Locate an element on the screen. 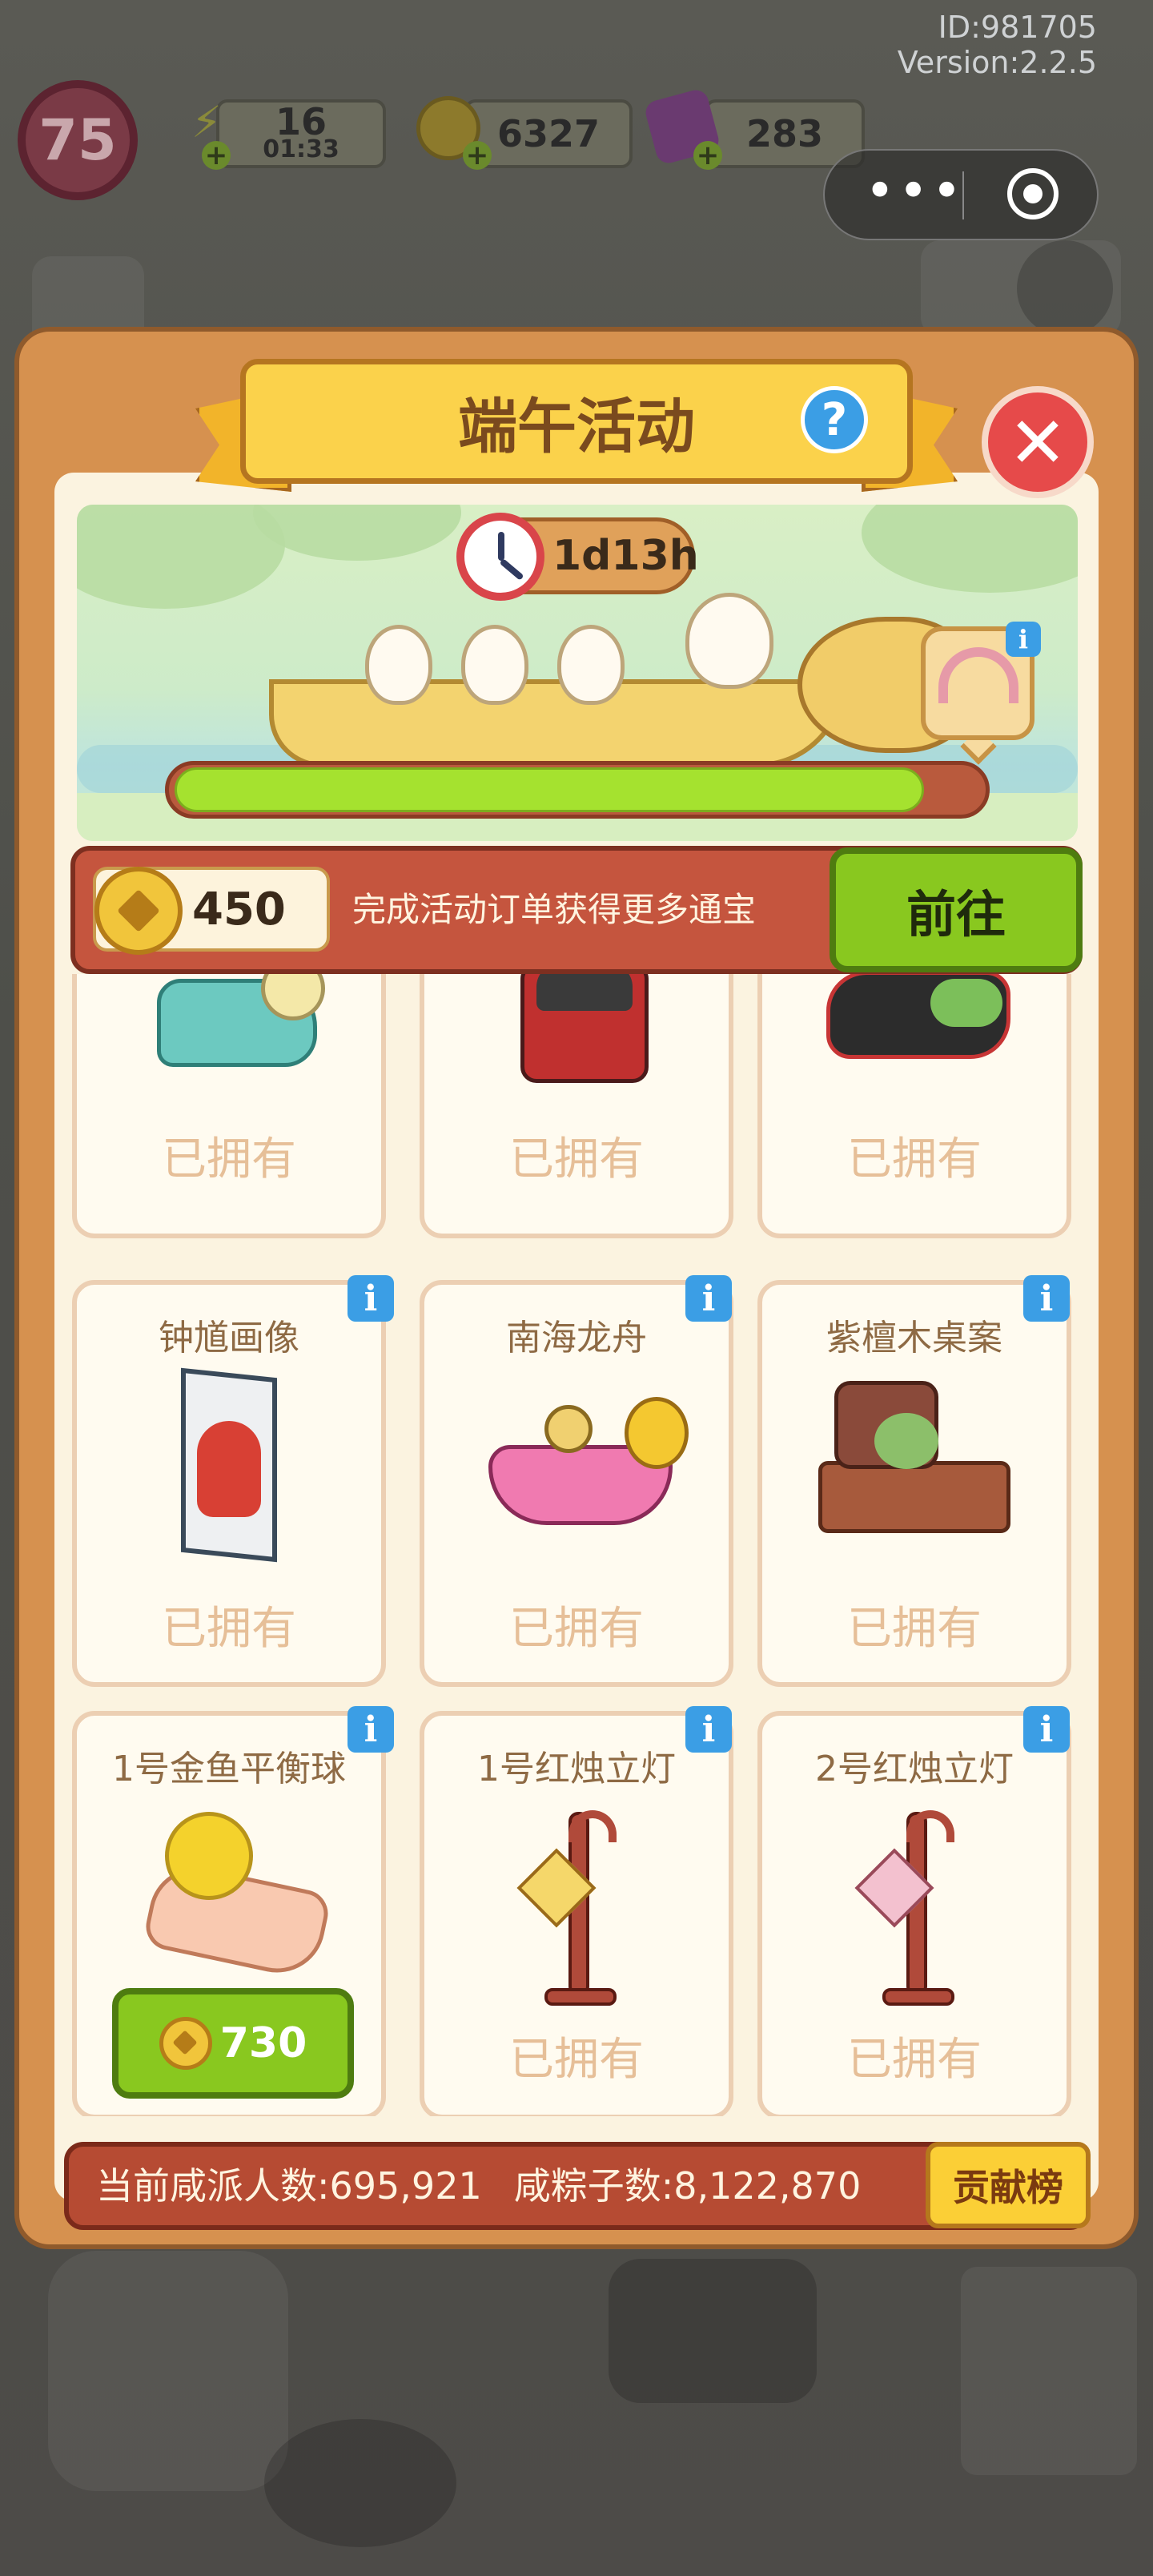  energy-value: 16 is located at coordinates (301, 121).